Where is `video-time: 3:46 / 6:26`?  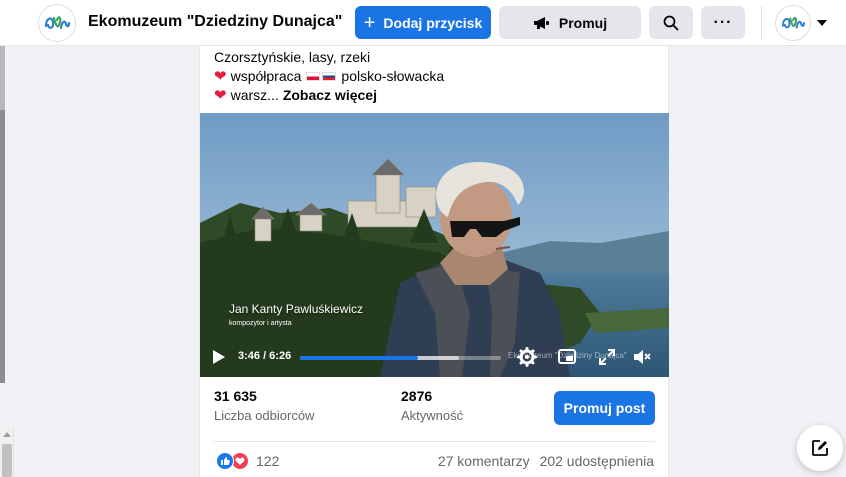
video-time: 3:46 / 6:26 is located at coordinates (265, 356).